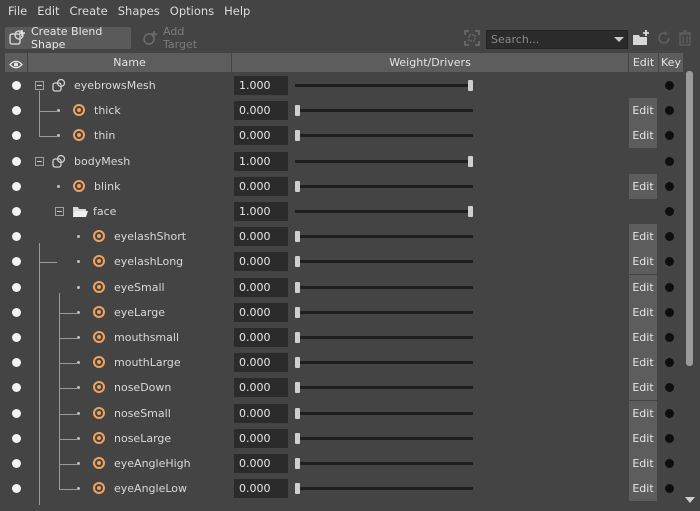 This screenshot has height=511, width=700. Describe the element at coordinates (472, 38) in the screenshot. I see `frame-selection-icon` at that location.